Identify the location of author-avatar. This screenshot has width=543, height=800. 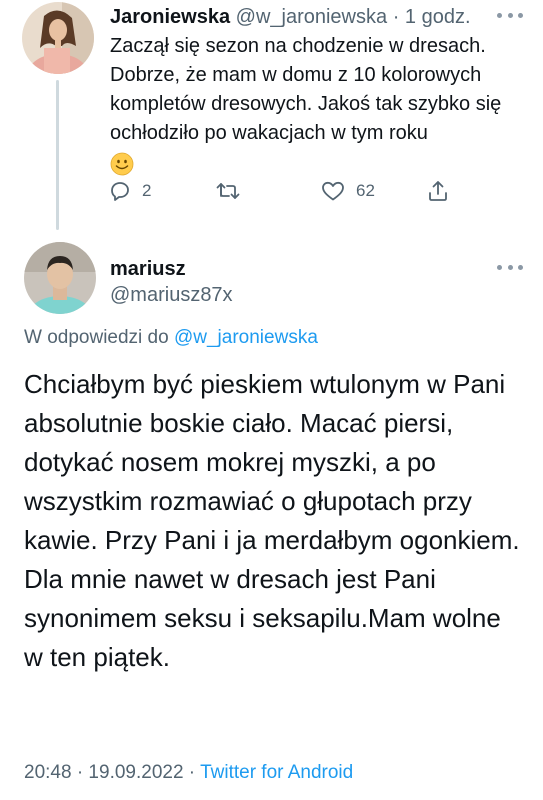
(58, 38).